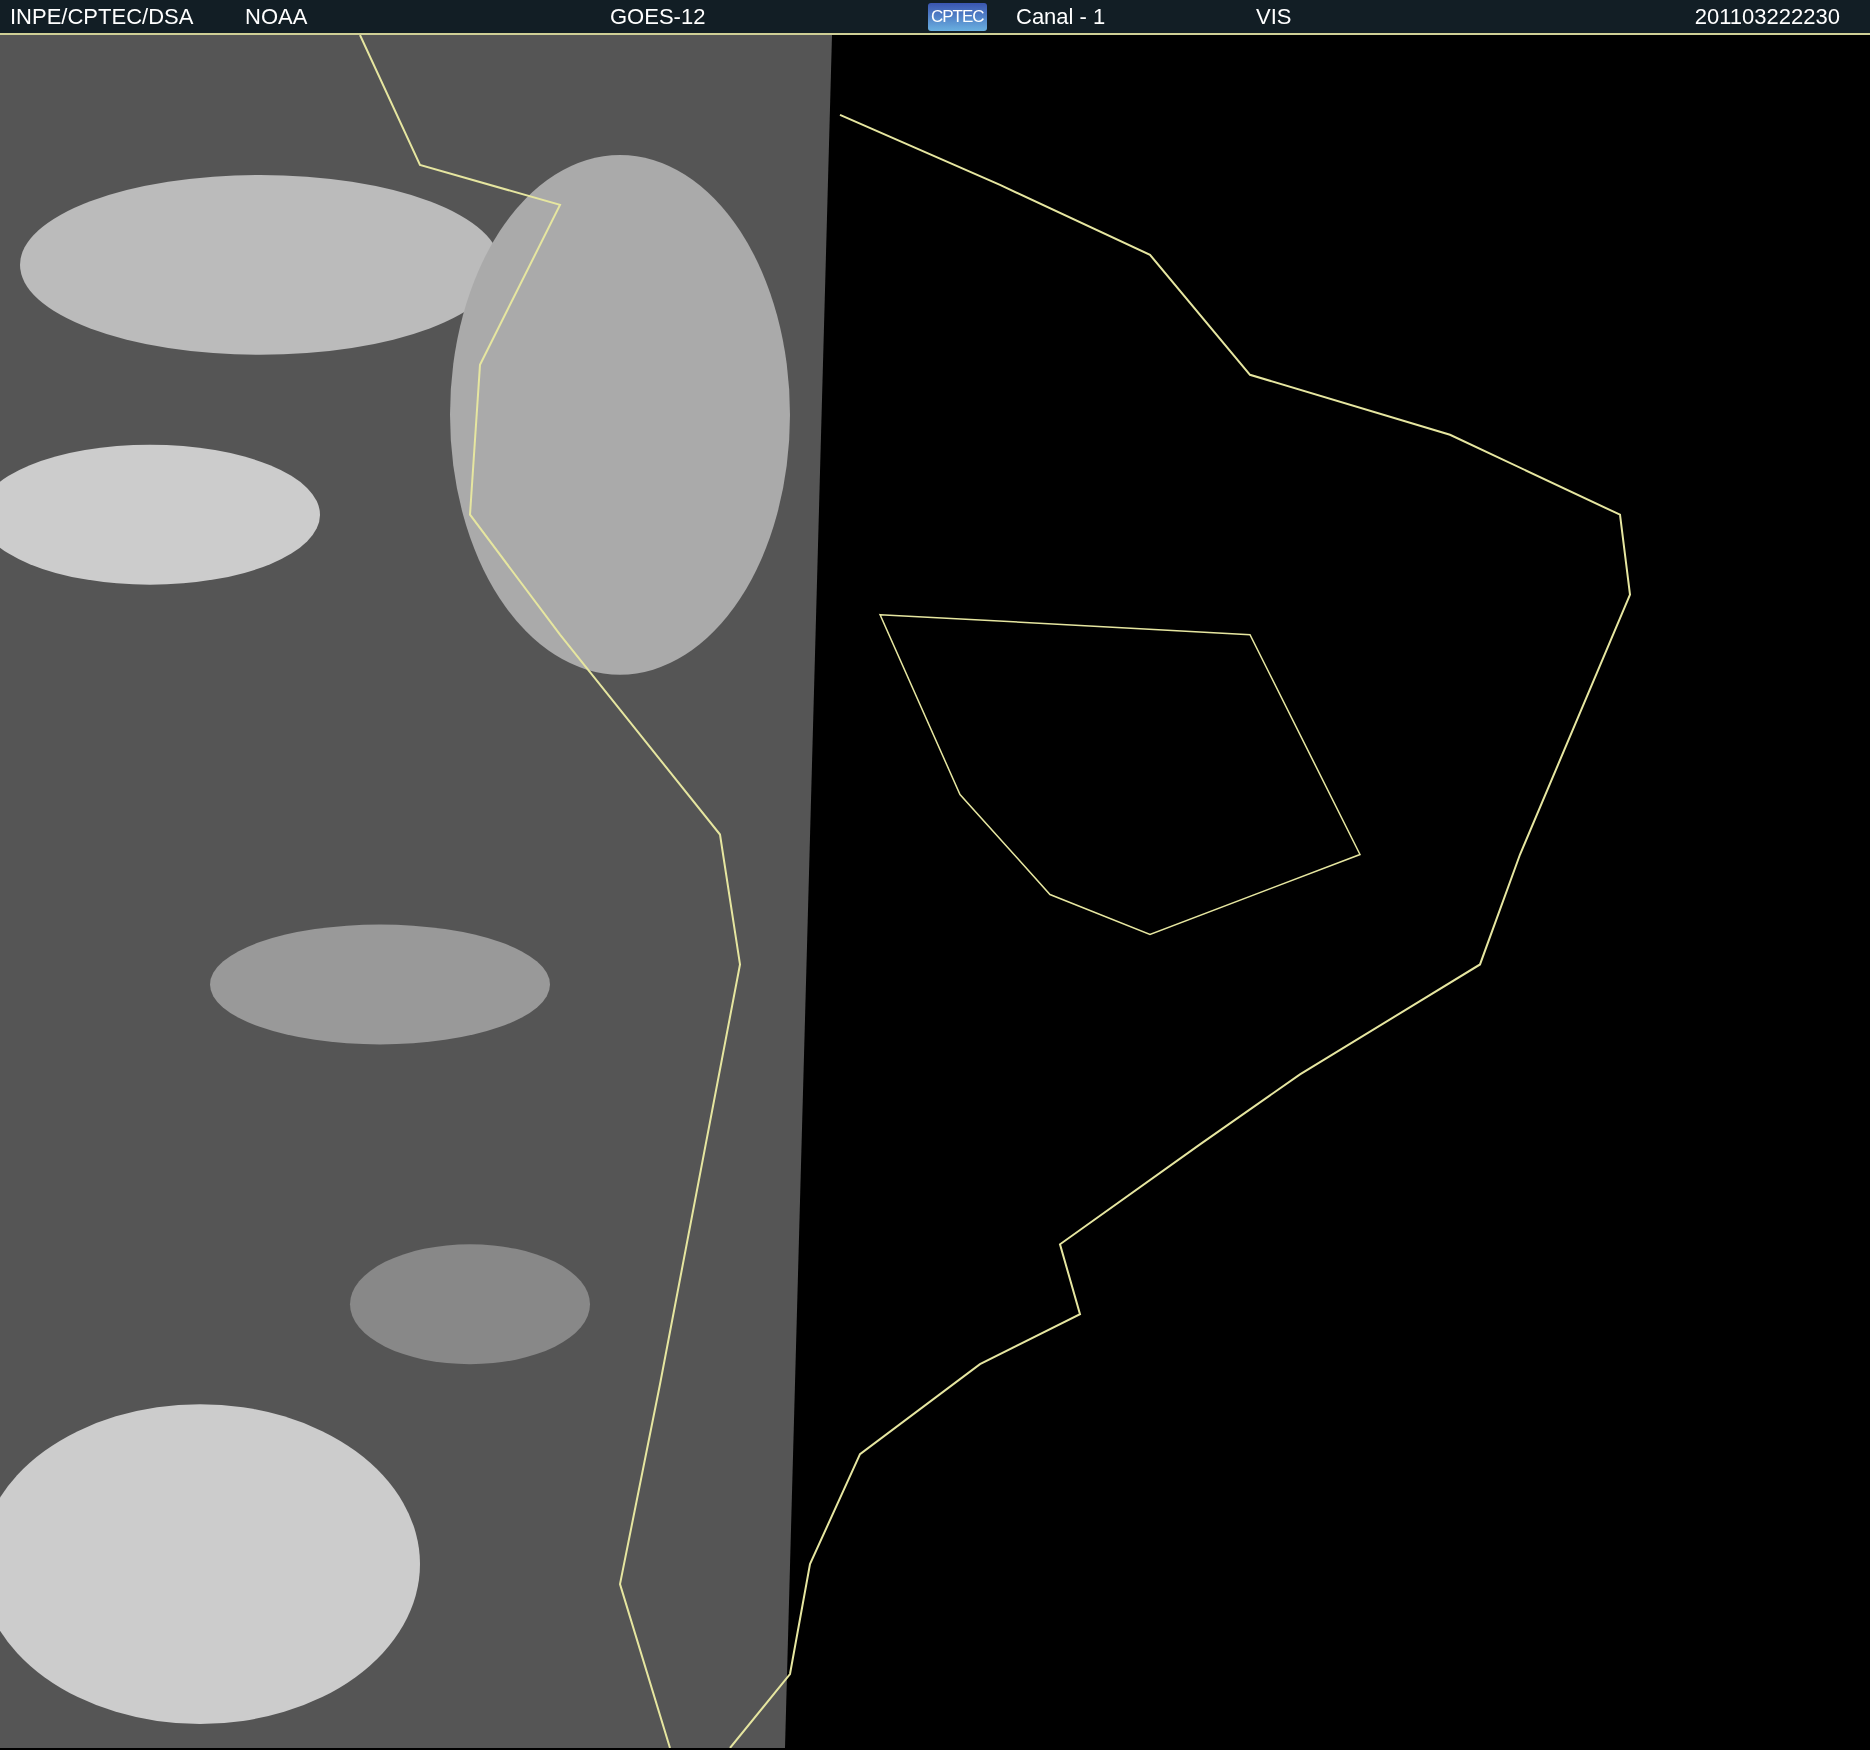 The width and height of the screenshot is (1870, 1750). I want to click on header-label: 201103222230, so click(1767, 16).